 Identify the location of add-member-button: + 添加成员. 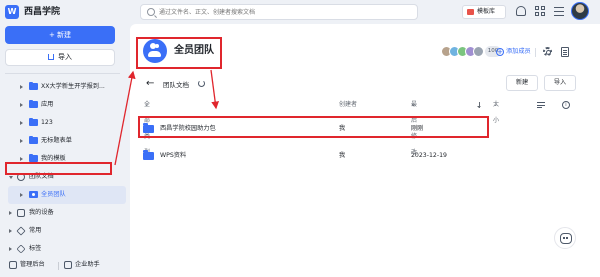
(513, 52).